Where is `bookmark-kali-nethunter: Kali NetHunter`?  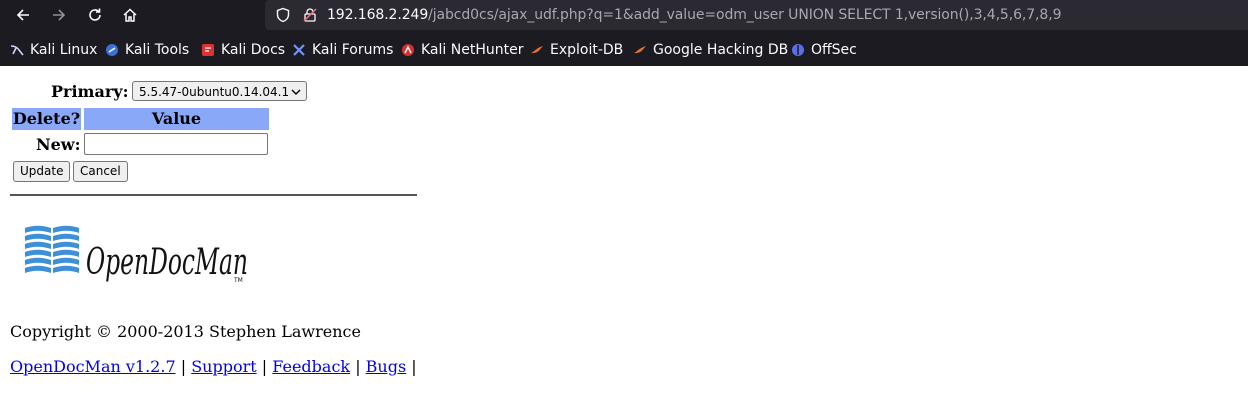
bookmark-kali-nethunter: Kali NetHunter is located at coordinates (462, 49).